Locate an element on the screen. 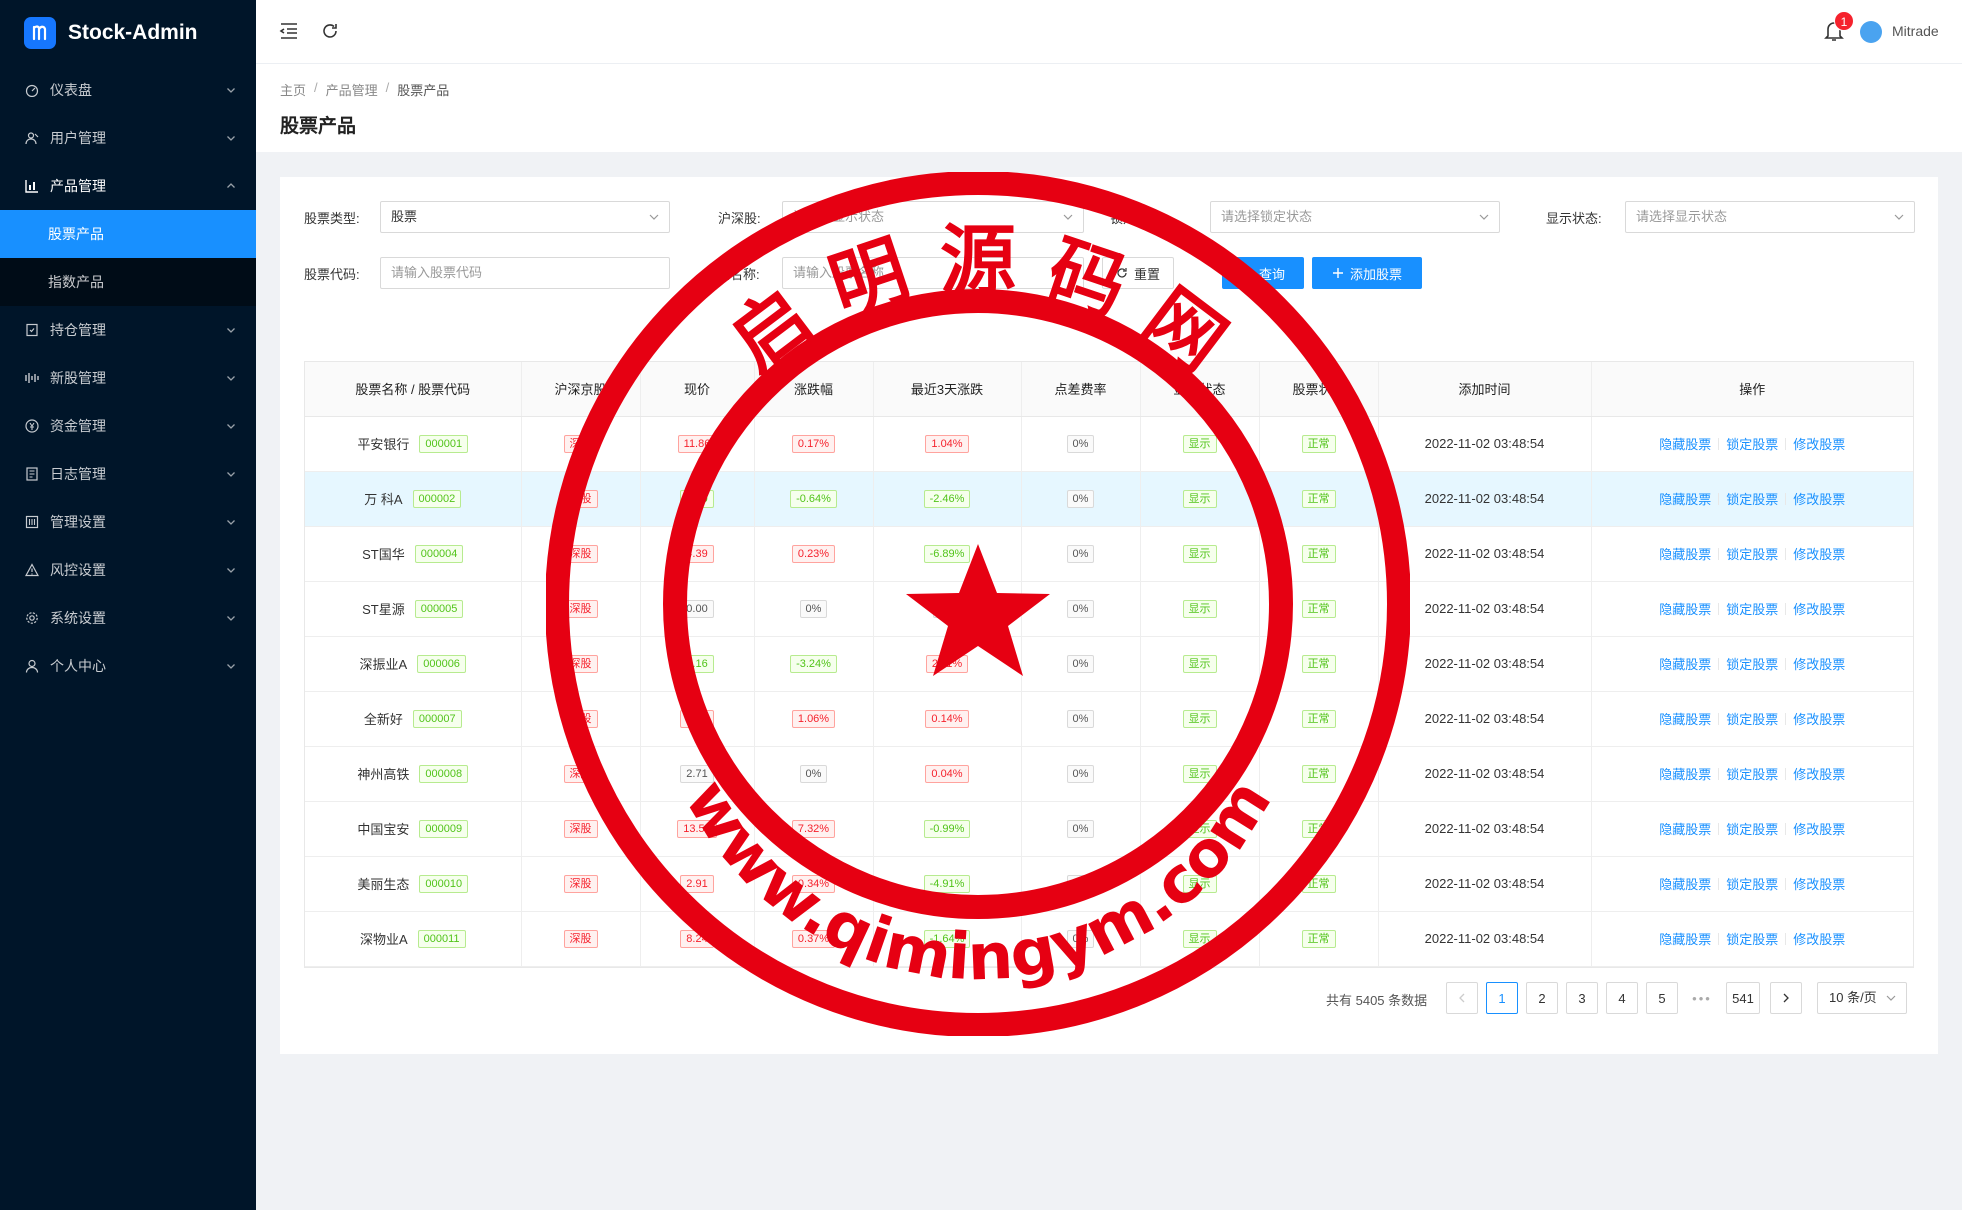 The height and width of the screenshot is (1210, 1962). pagination-page: 1 is located at coordinates (1502, 998).